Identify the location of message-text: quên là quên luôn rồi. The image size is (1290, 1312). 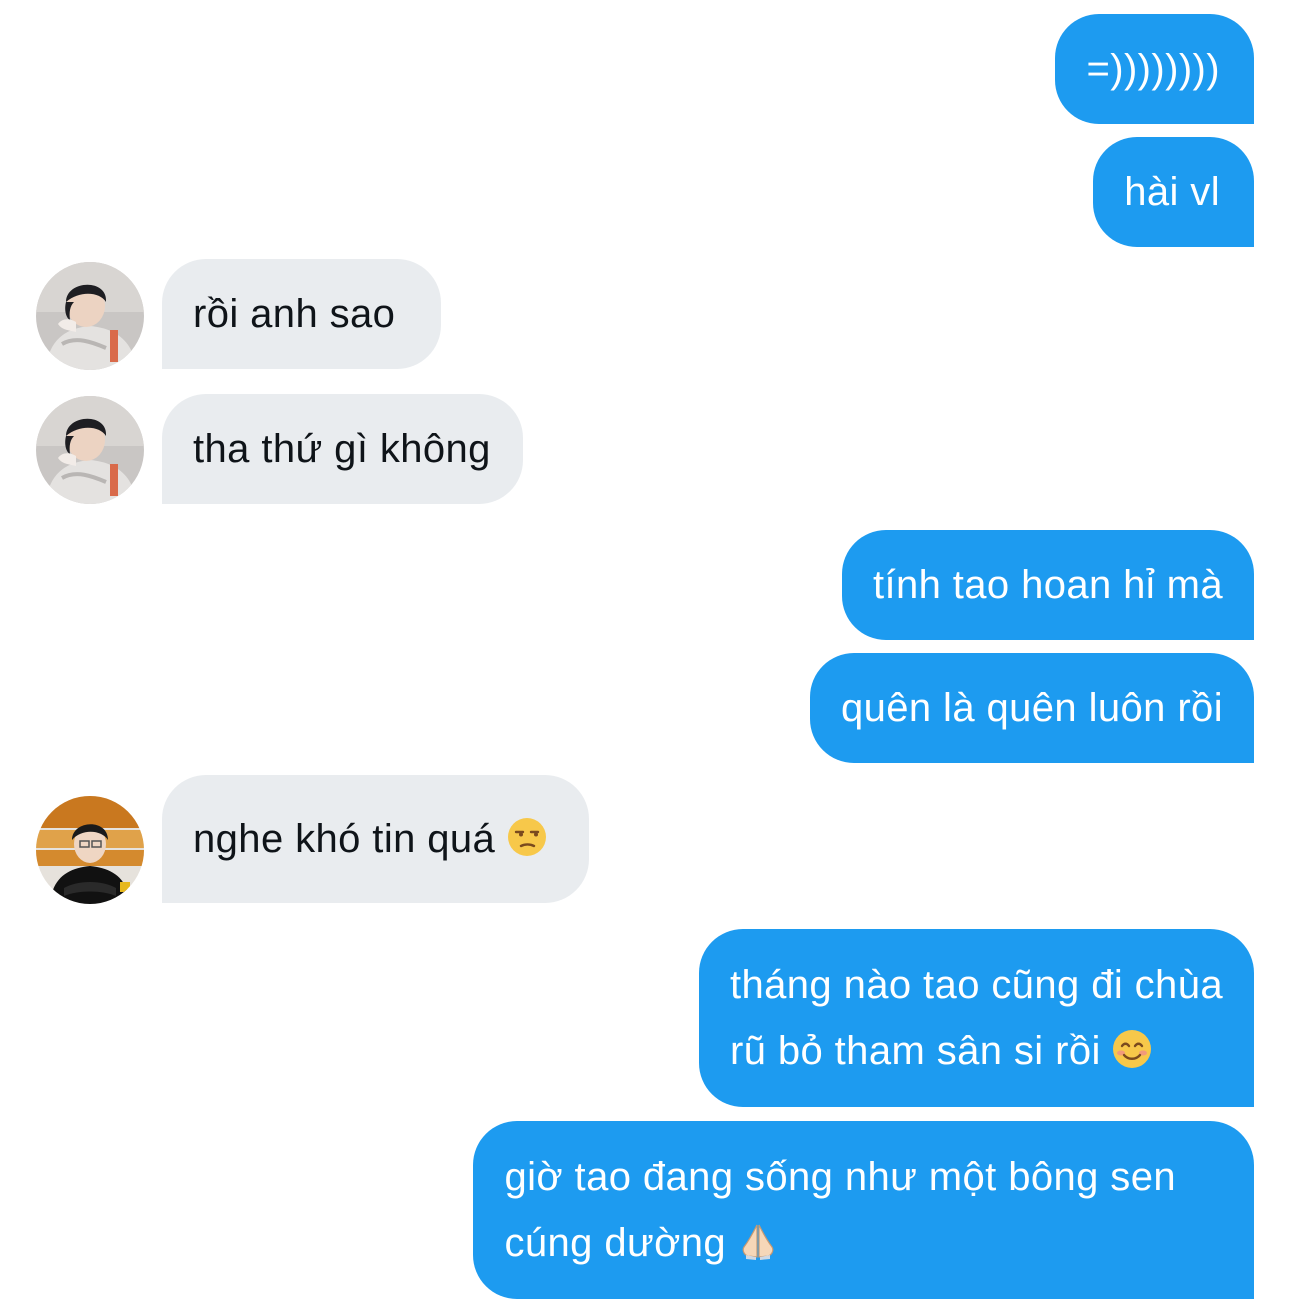
(1031, 708).